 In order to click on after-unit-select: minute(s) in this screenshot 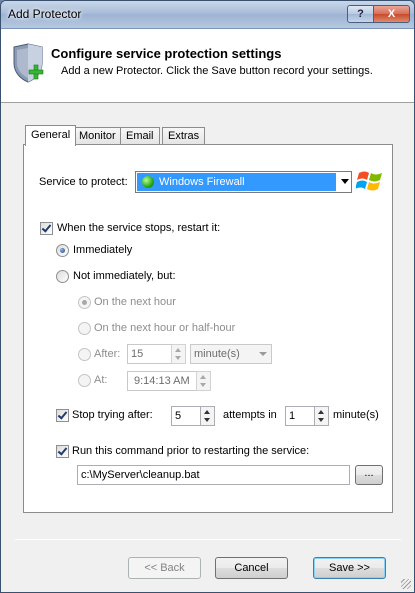, I will do `click(231, 354)`.